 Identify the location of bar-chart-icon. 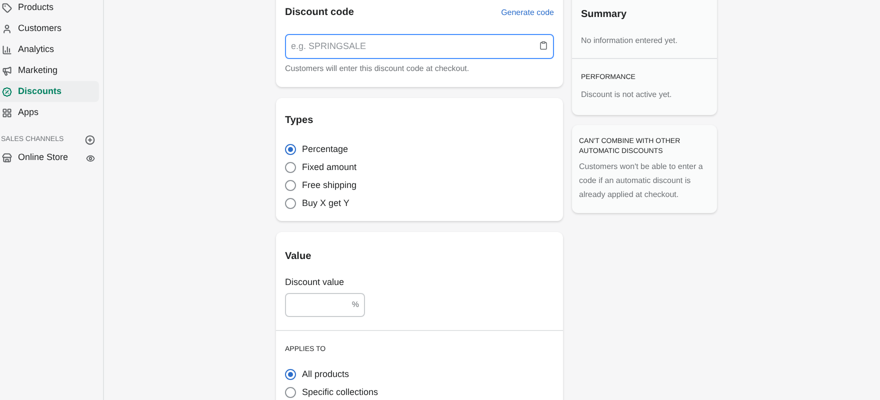
(7, 49).